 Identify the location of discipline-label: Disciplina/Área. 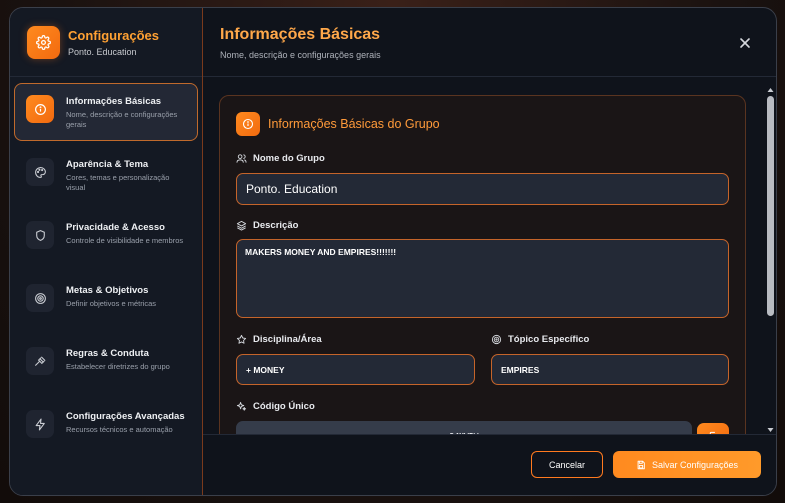
(279, 339).